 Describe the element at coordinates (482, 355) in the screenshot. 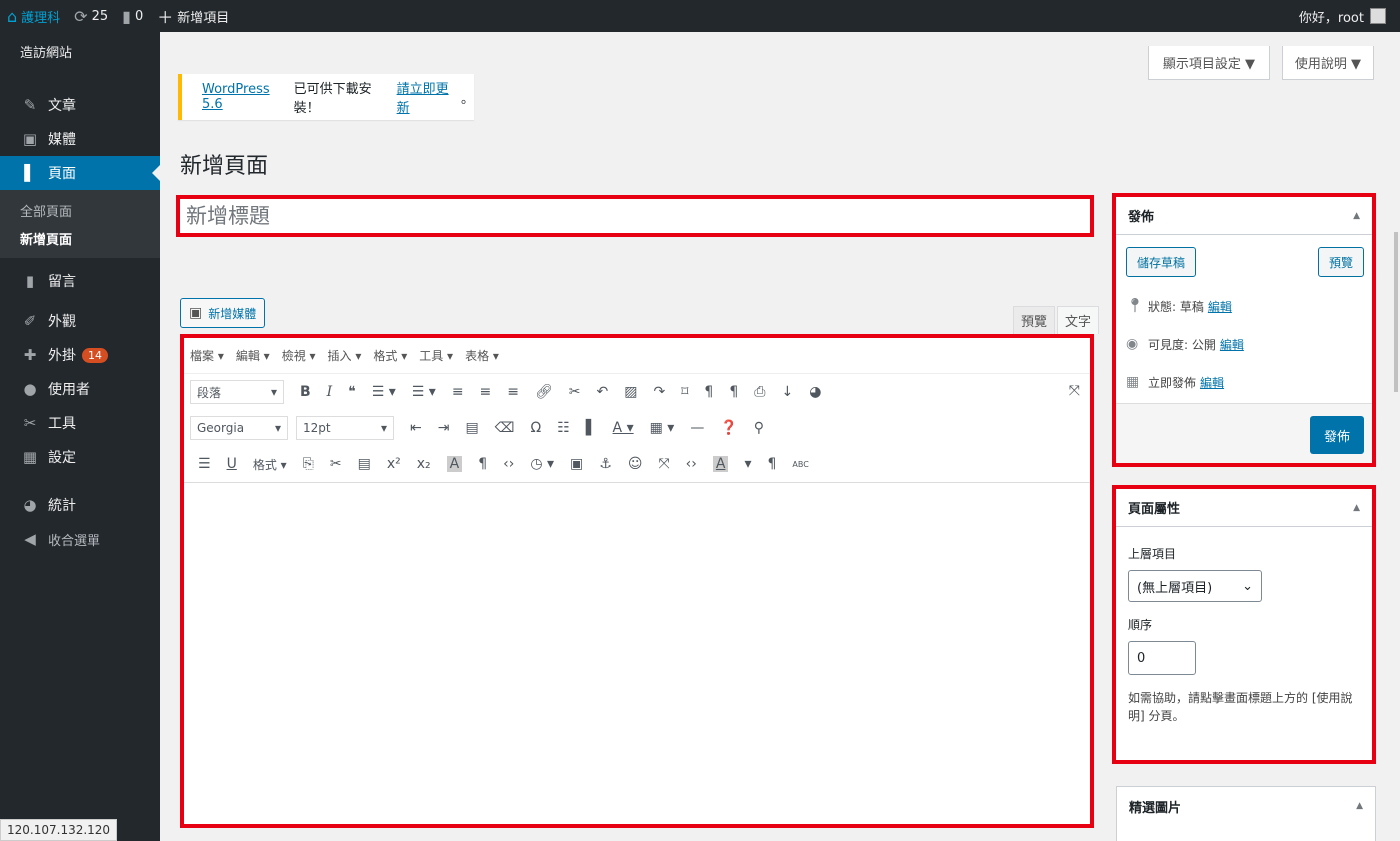

I see `menu-table: 表格 ▾` at that location.